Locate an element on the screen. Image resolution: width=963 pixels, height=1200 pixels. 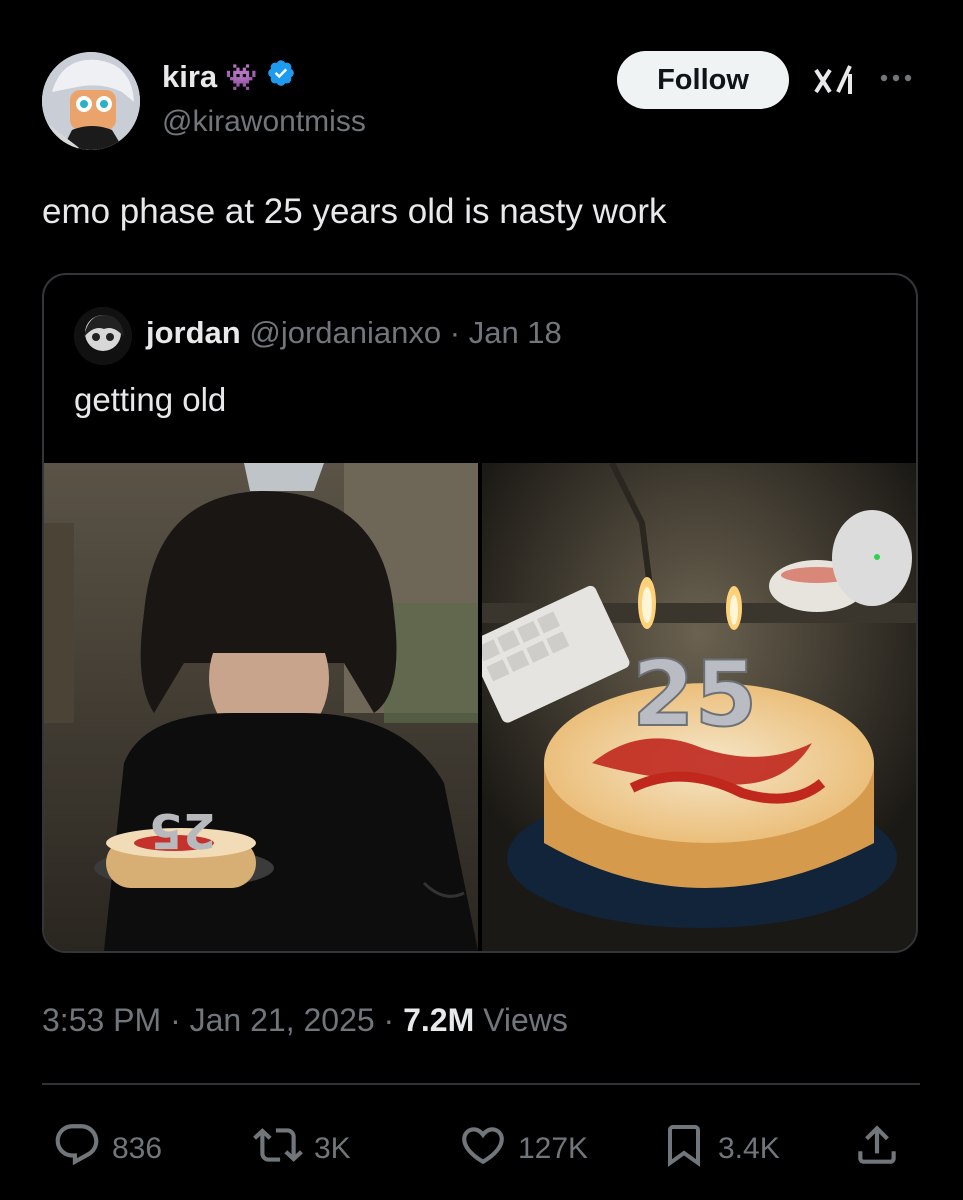
share-button is located at coordinates (877, 1149).